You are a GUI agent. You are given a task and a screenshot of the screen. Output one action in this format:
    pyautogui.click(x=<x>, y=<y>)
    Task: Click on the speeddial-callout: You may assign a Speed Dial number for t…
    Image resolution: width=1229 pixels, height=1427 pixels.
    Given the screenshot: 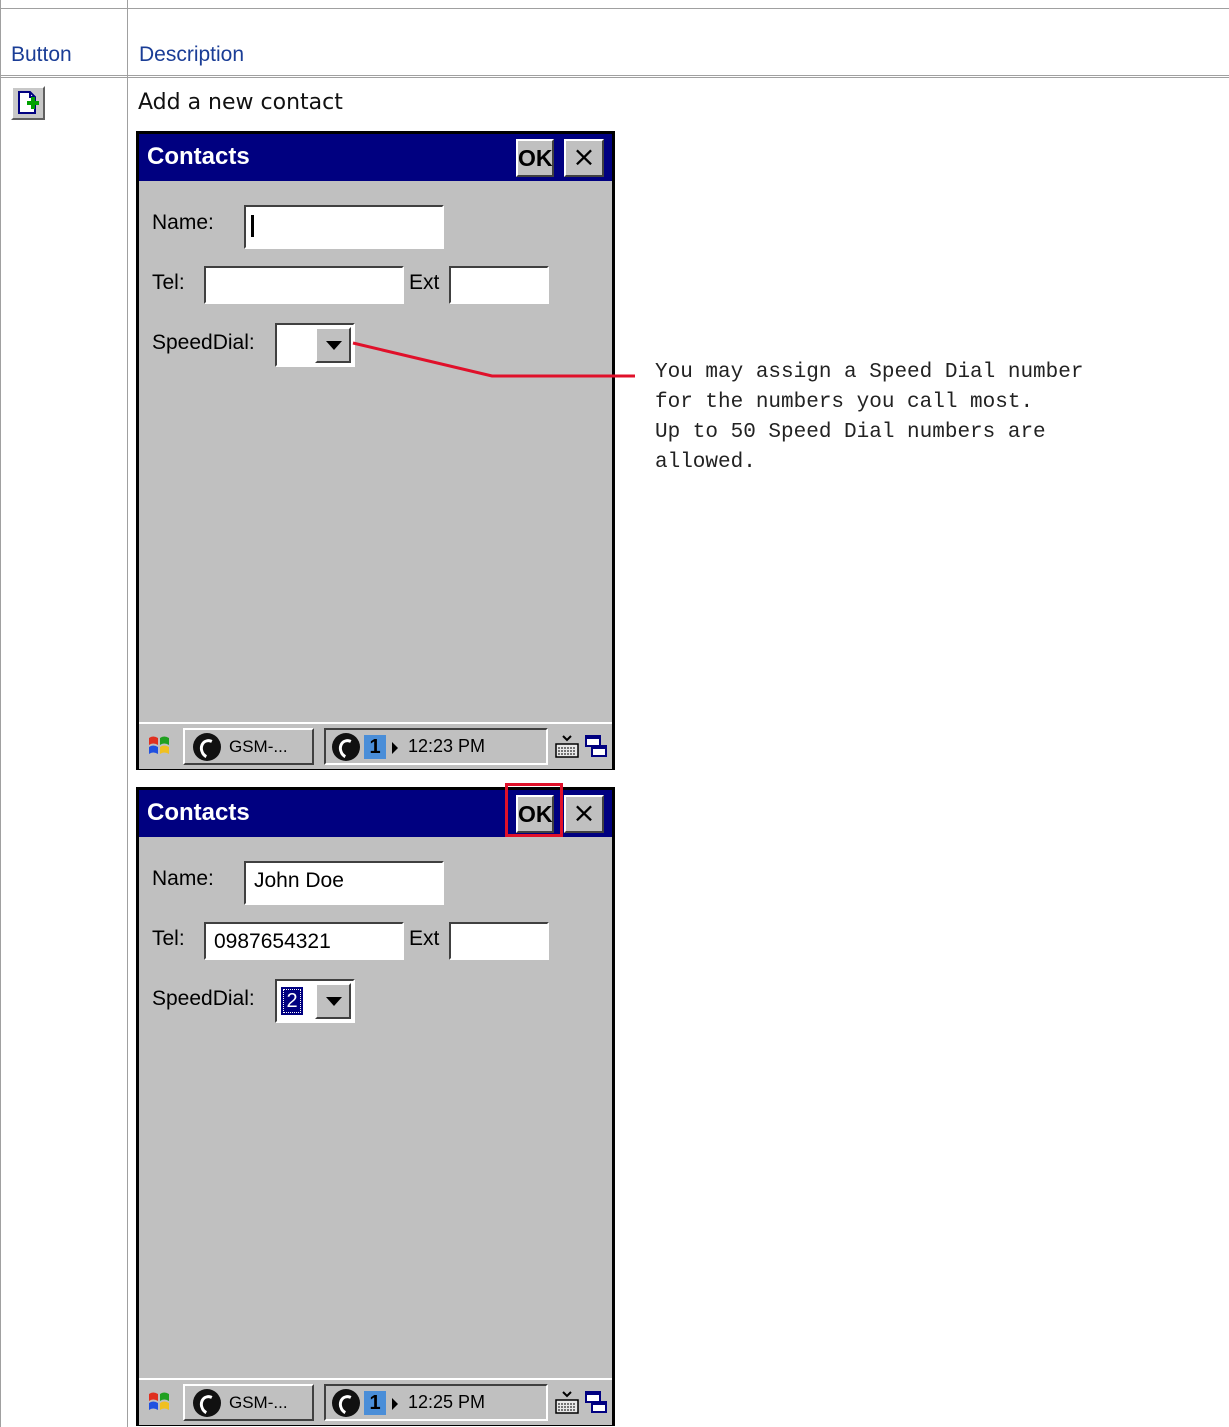 What is the action you would take?
    pyautogui.click(x=869, y=417)
    